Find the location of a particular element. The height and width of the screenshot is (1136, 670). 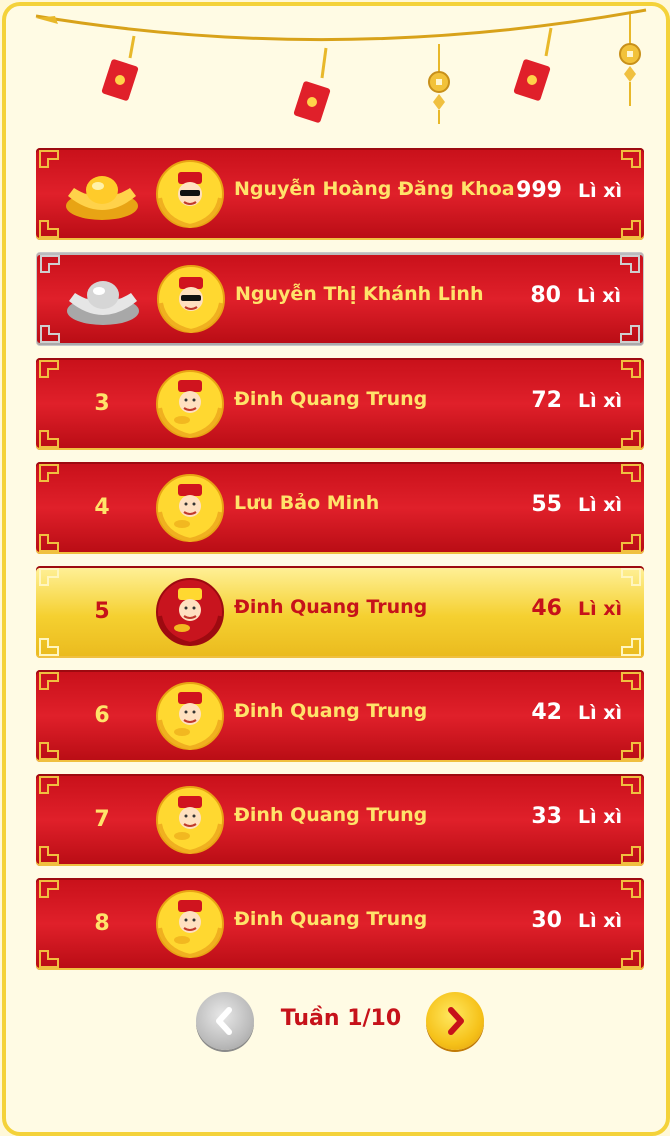

week-label: Tuần 1/10 is located at coordinates (341, 1018).